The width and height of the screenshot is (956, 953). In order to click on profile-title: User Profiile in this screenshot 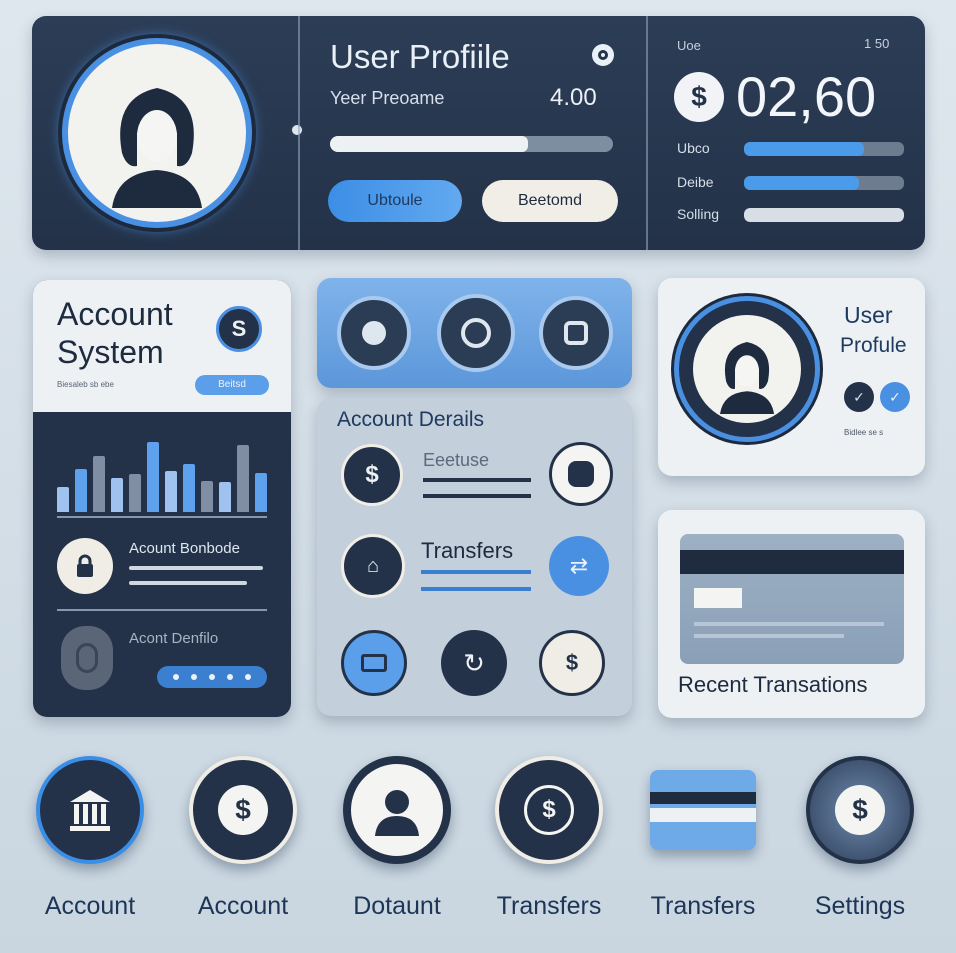, I will do `click(420, 56)`.